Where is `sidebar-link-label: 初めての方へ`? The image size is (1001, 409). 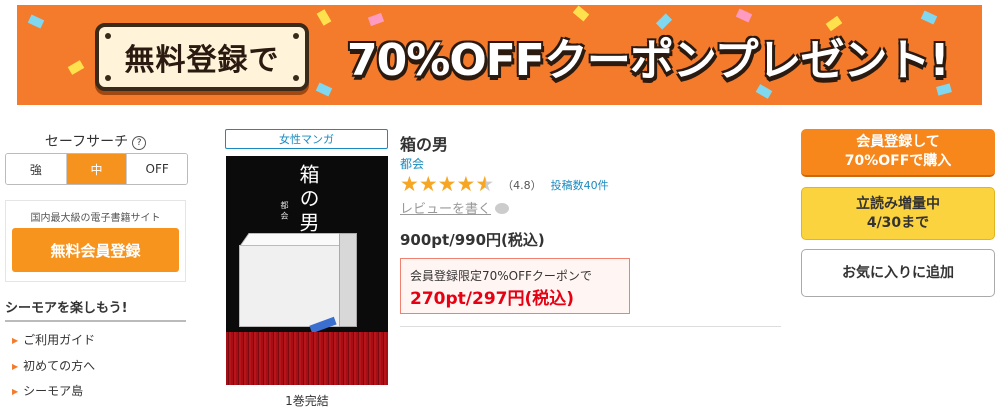
sidebar-link-label: 初めての方へ is located at coordinates (59, 366).